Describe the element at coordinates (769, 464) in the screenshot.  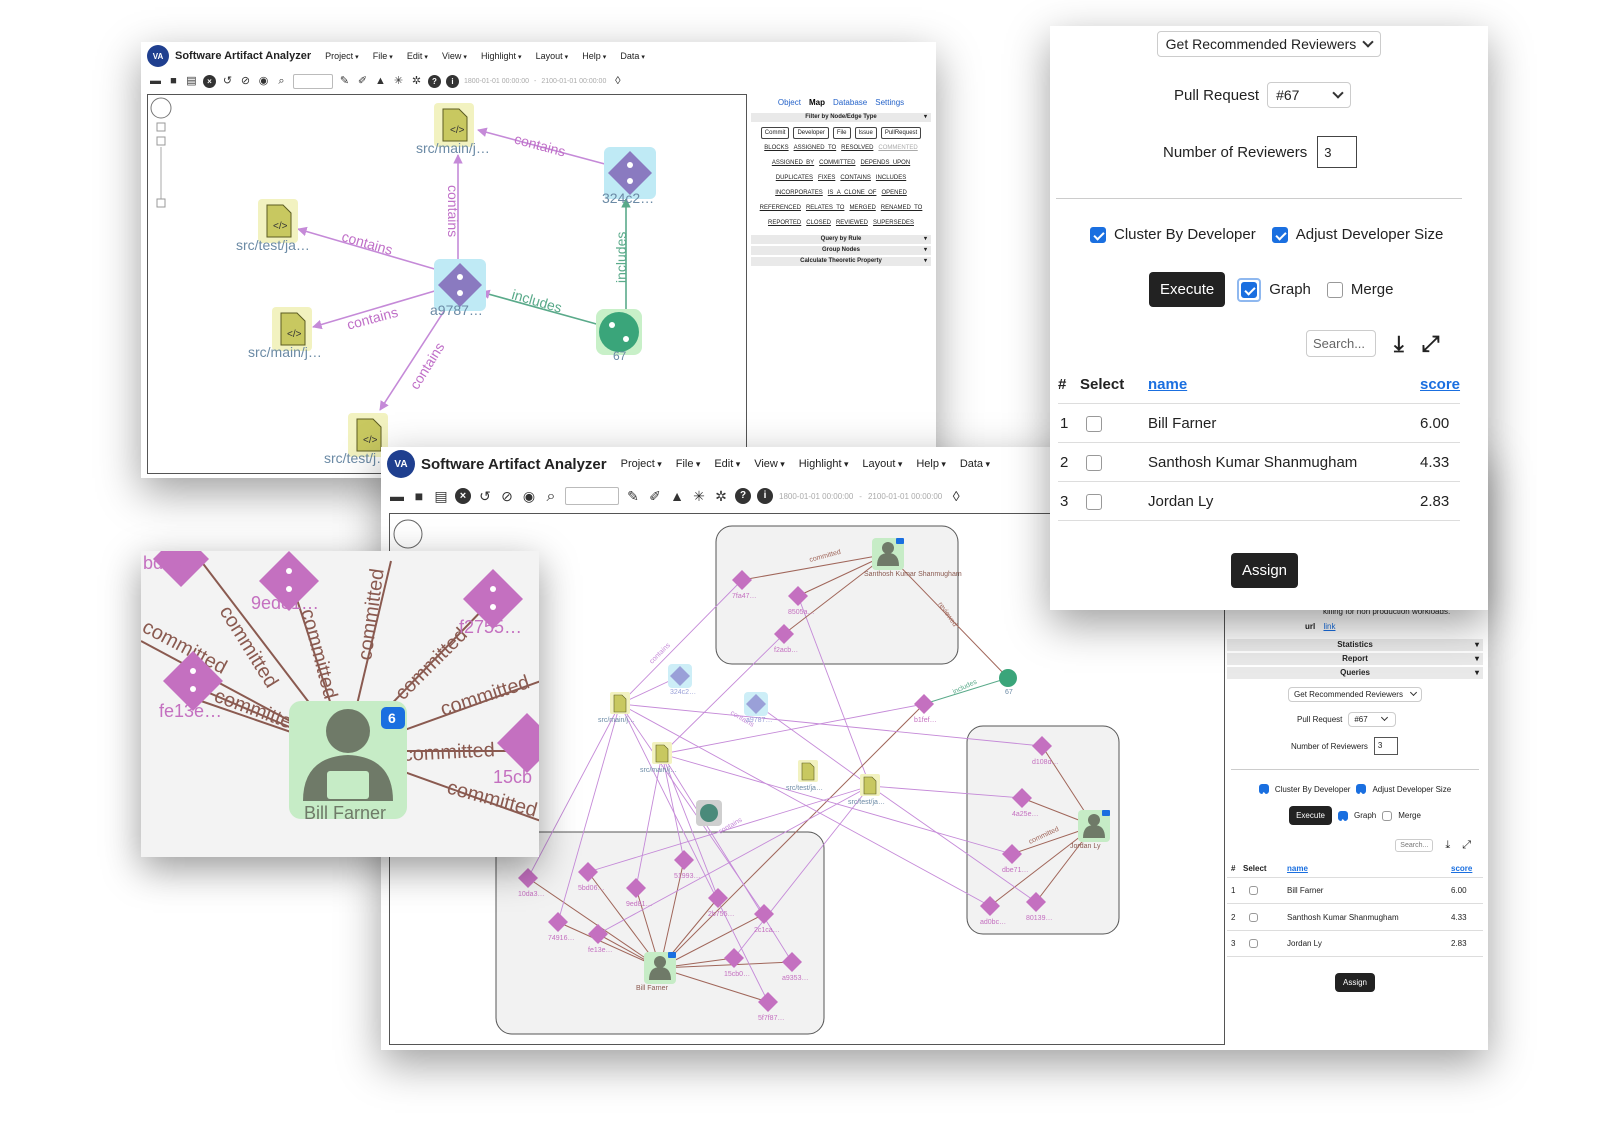
I see `menu-view: View` at that location.